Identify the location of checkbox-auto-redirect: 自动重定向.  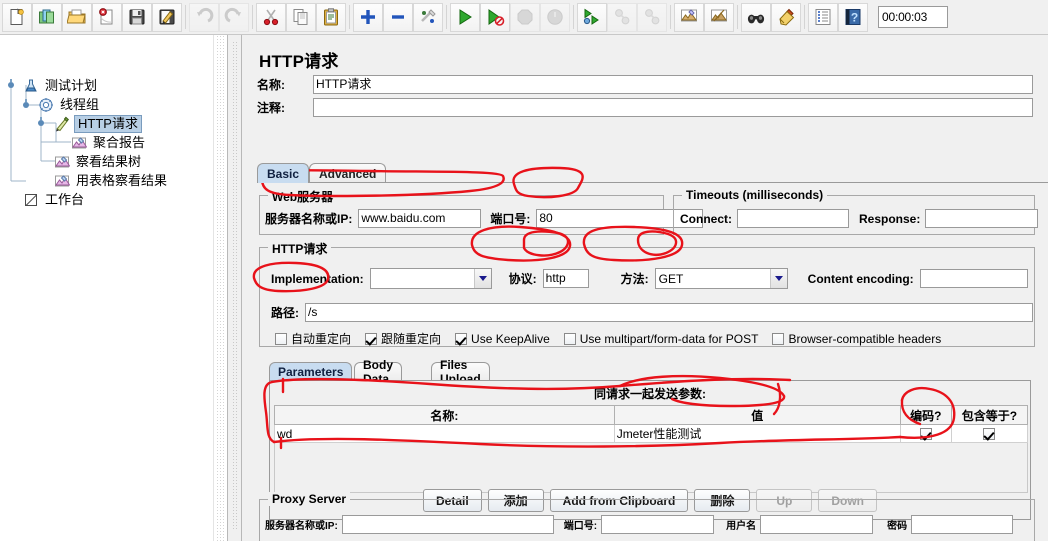
(313, 338).